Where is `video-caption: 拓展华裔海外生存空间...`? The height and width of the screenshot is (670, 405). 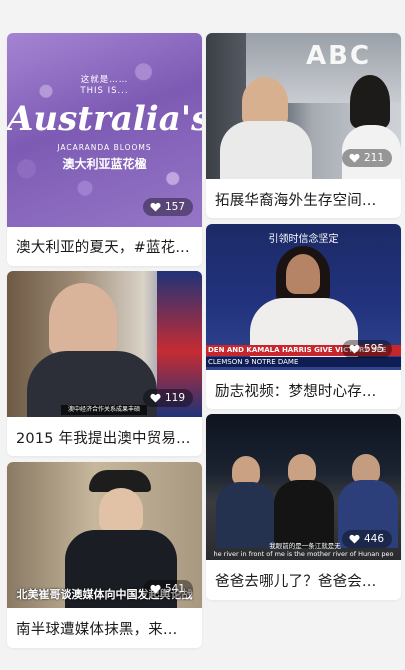
video-caption: 拓展华裔海外生存空间... is located at coordinates (304, 199).